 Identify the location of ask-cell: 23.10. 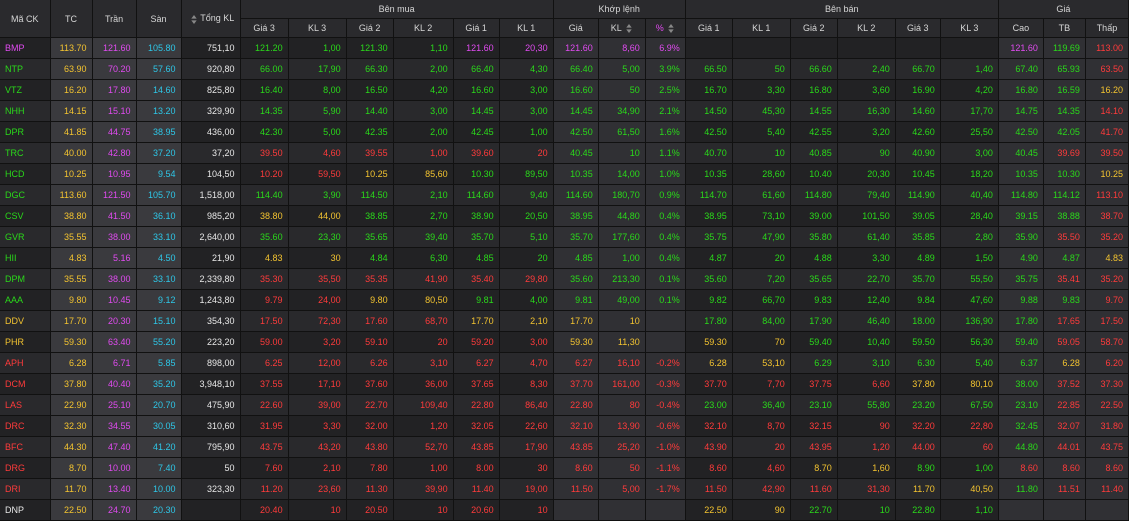
(814, 405).